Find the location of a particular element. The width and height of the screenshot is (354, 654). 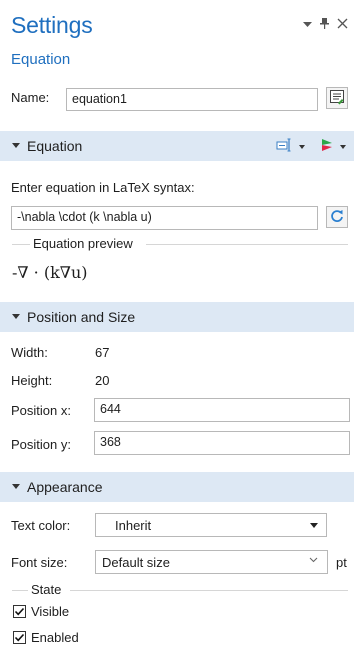

position-x-label: Position x: is located at coordinates (41, 410).